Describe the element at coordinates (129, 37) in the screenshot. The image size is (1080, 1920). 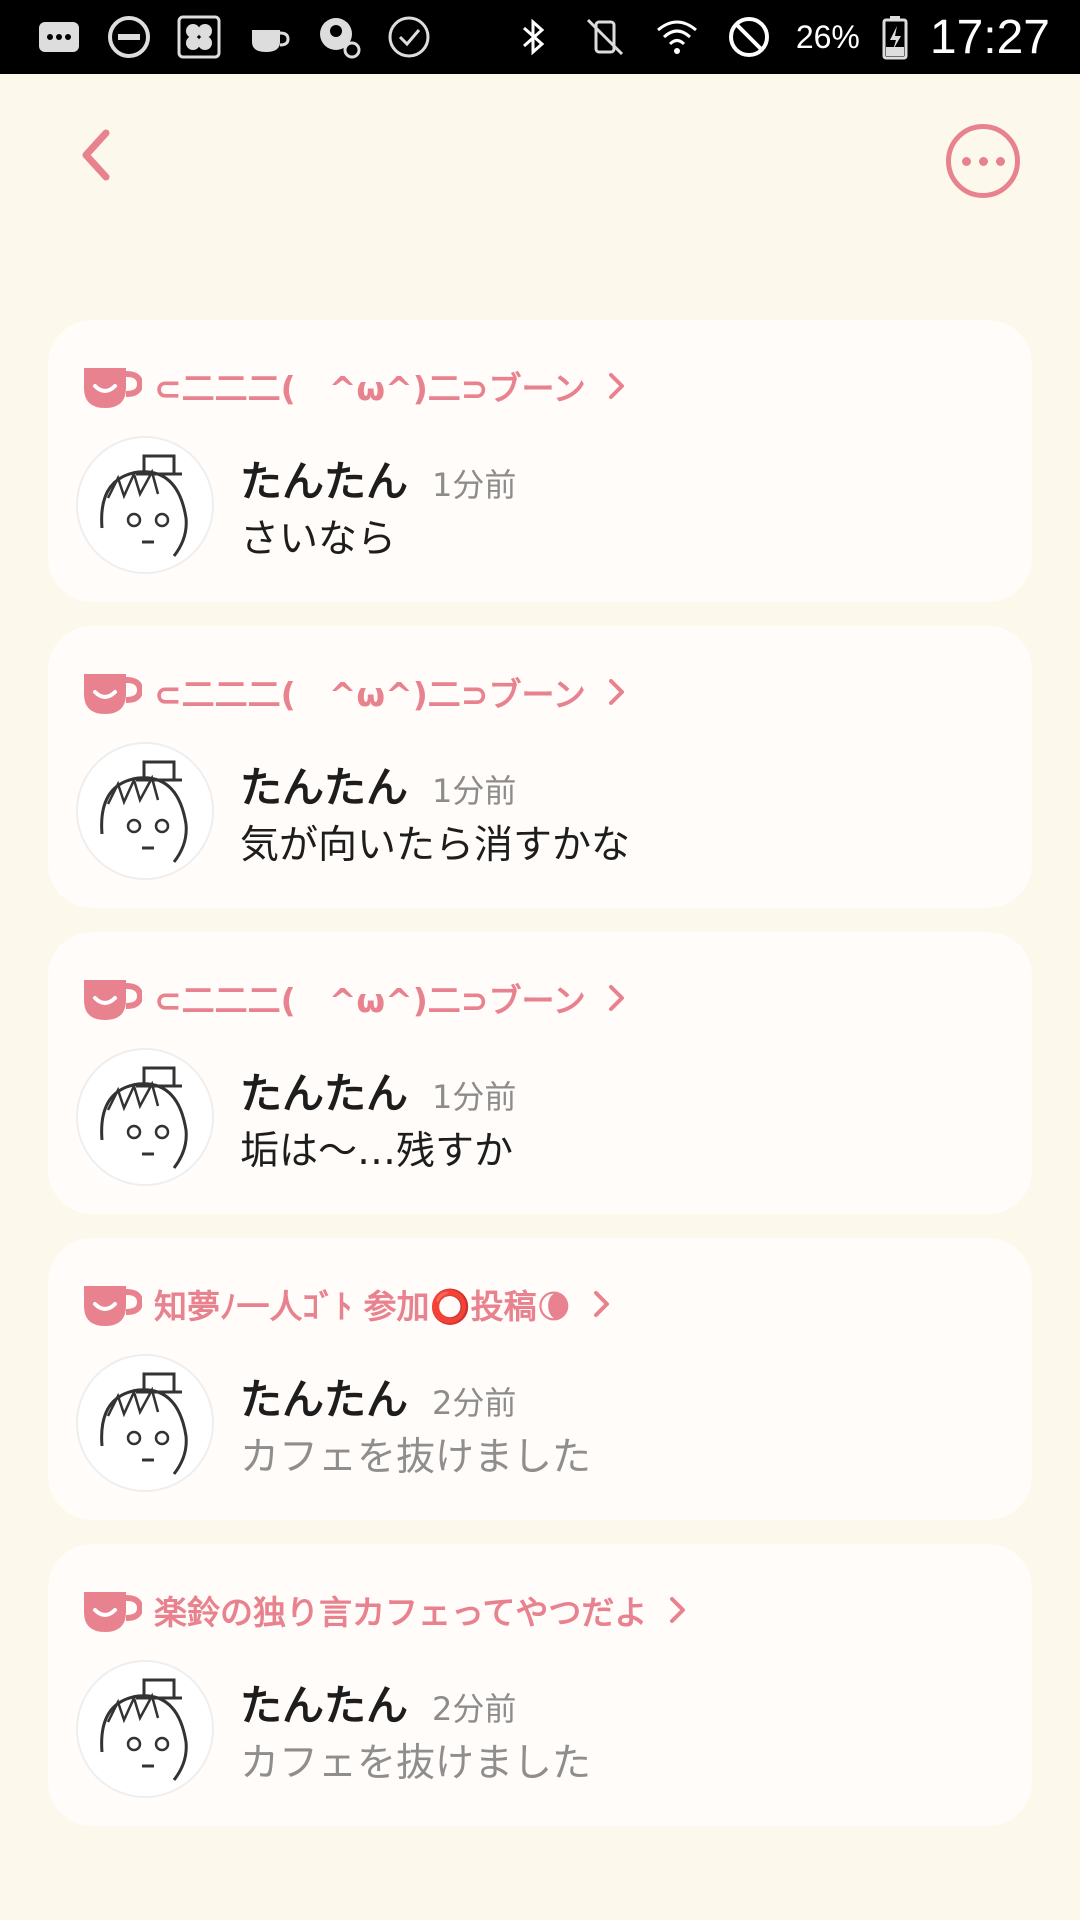
I see `do-not-disturb-icon` at that location.